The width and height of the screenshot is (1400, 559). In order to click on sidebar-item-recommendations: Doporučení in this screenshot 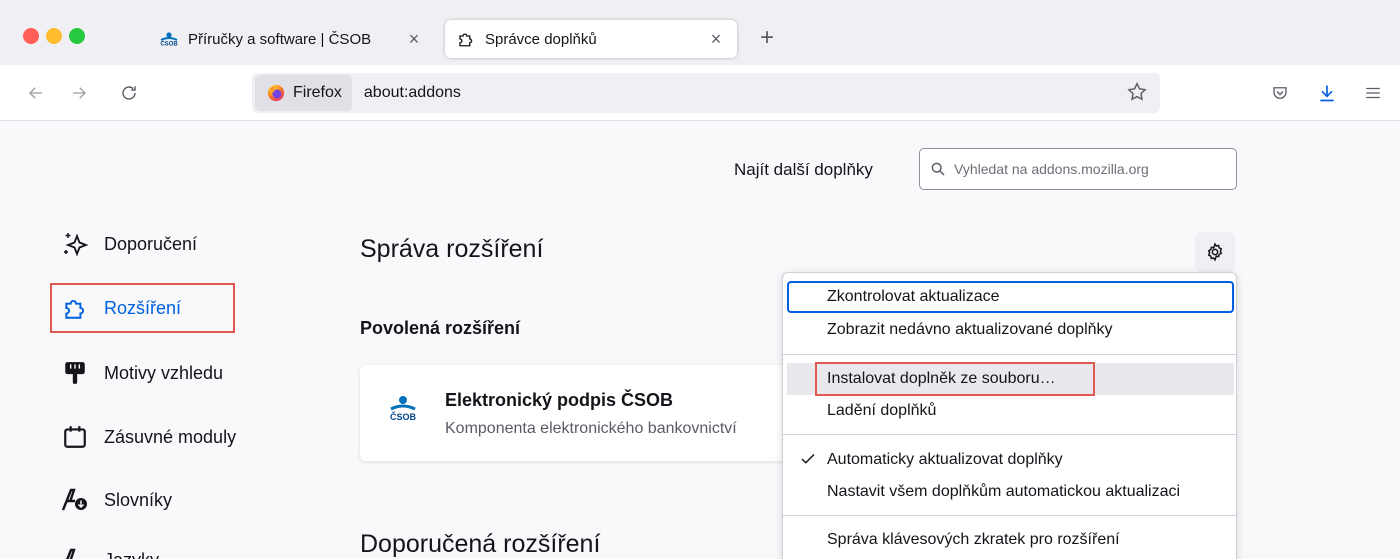, I will do `click(128, 244)`.